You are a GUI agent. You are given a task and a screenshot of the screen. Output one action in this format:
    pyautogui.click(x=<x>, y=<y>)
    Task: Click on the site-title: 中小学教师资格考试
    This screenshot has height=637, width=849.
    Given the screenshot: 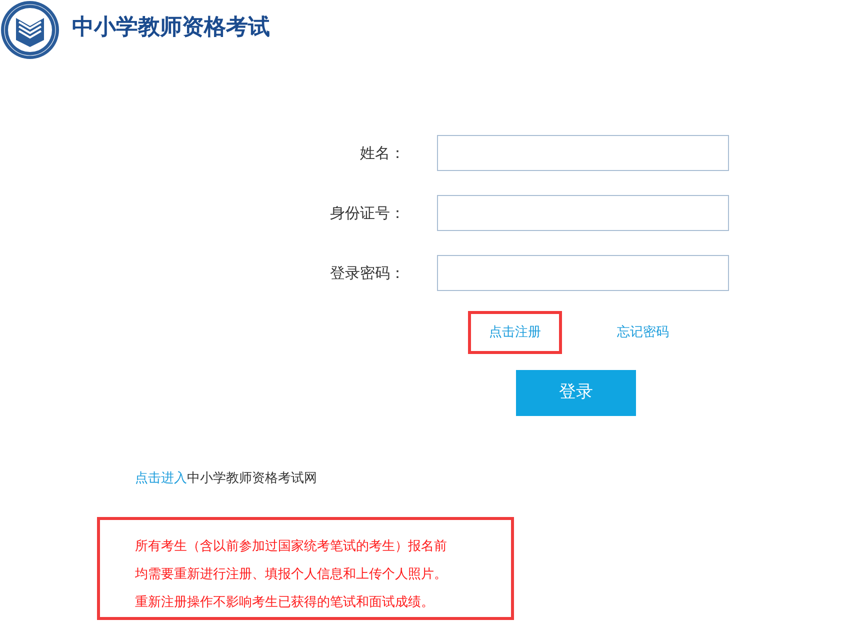 What is the action you would take?
    pyautogui.click(x=171, y=28)
    